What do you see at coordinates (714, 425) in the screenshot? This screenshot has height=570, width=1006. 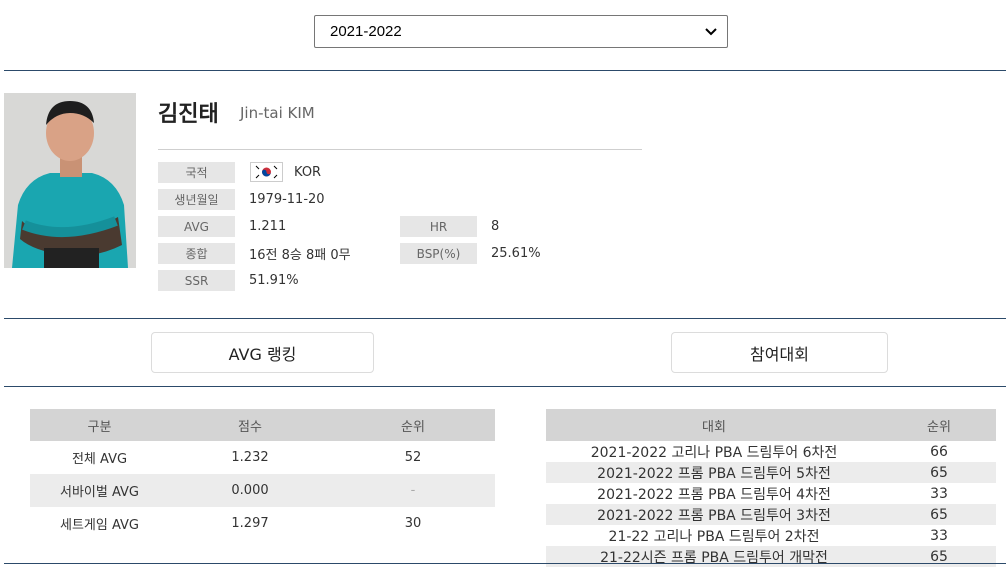 I see `header-competition: 대회` at bounding box center [714, 425].